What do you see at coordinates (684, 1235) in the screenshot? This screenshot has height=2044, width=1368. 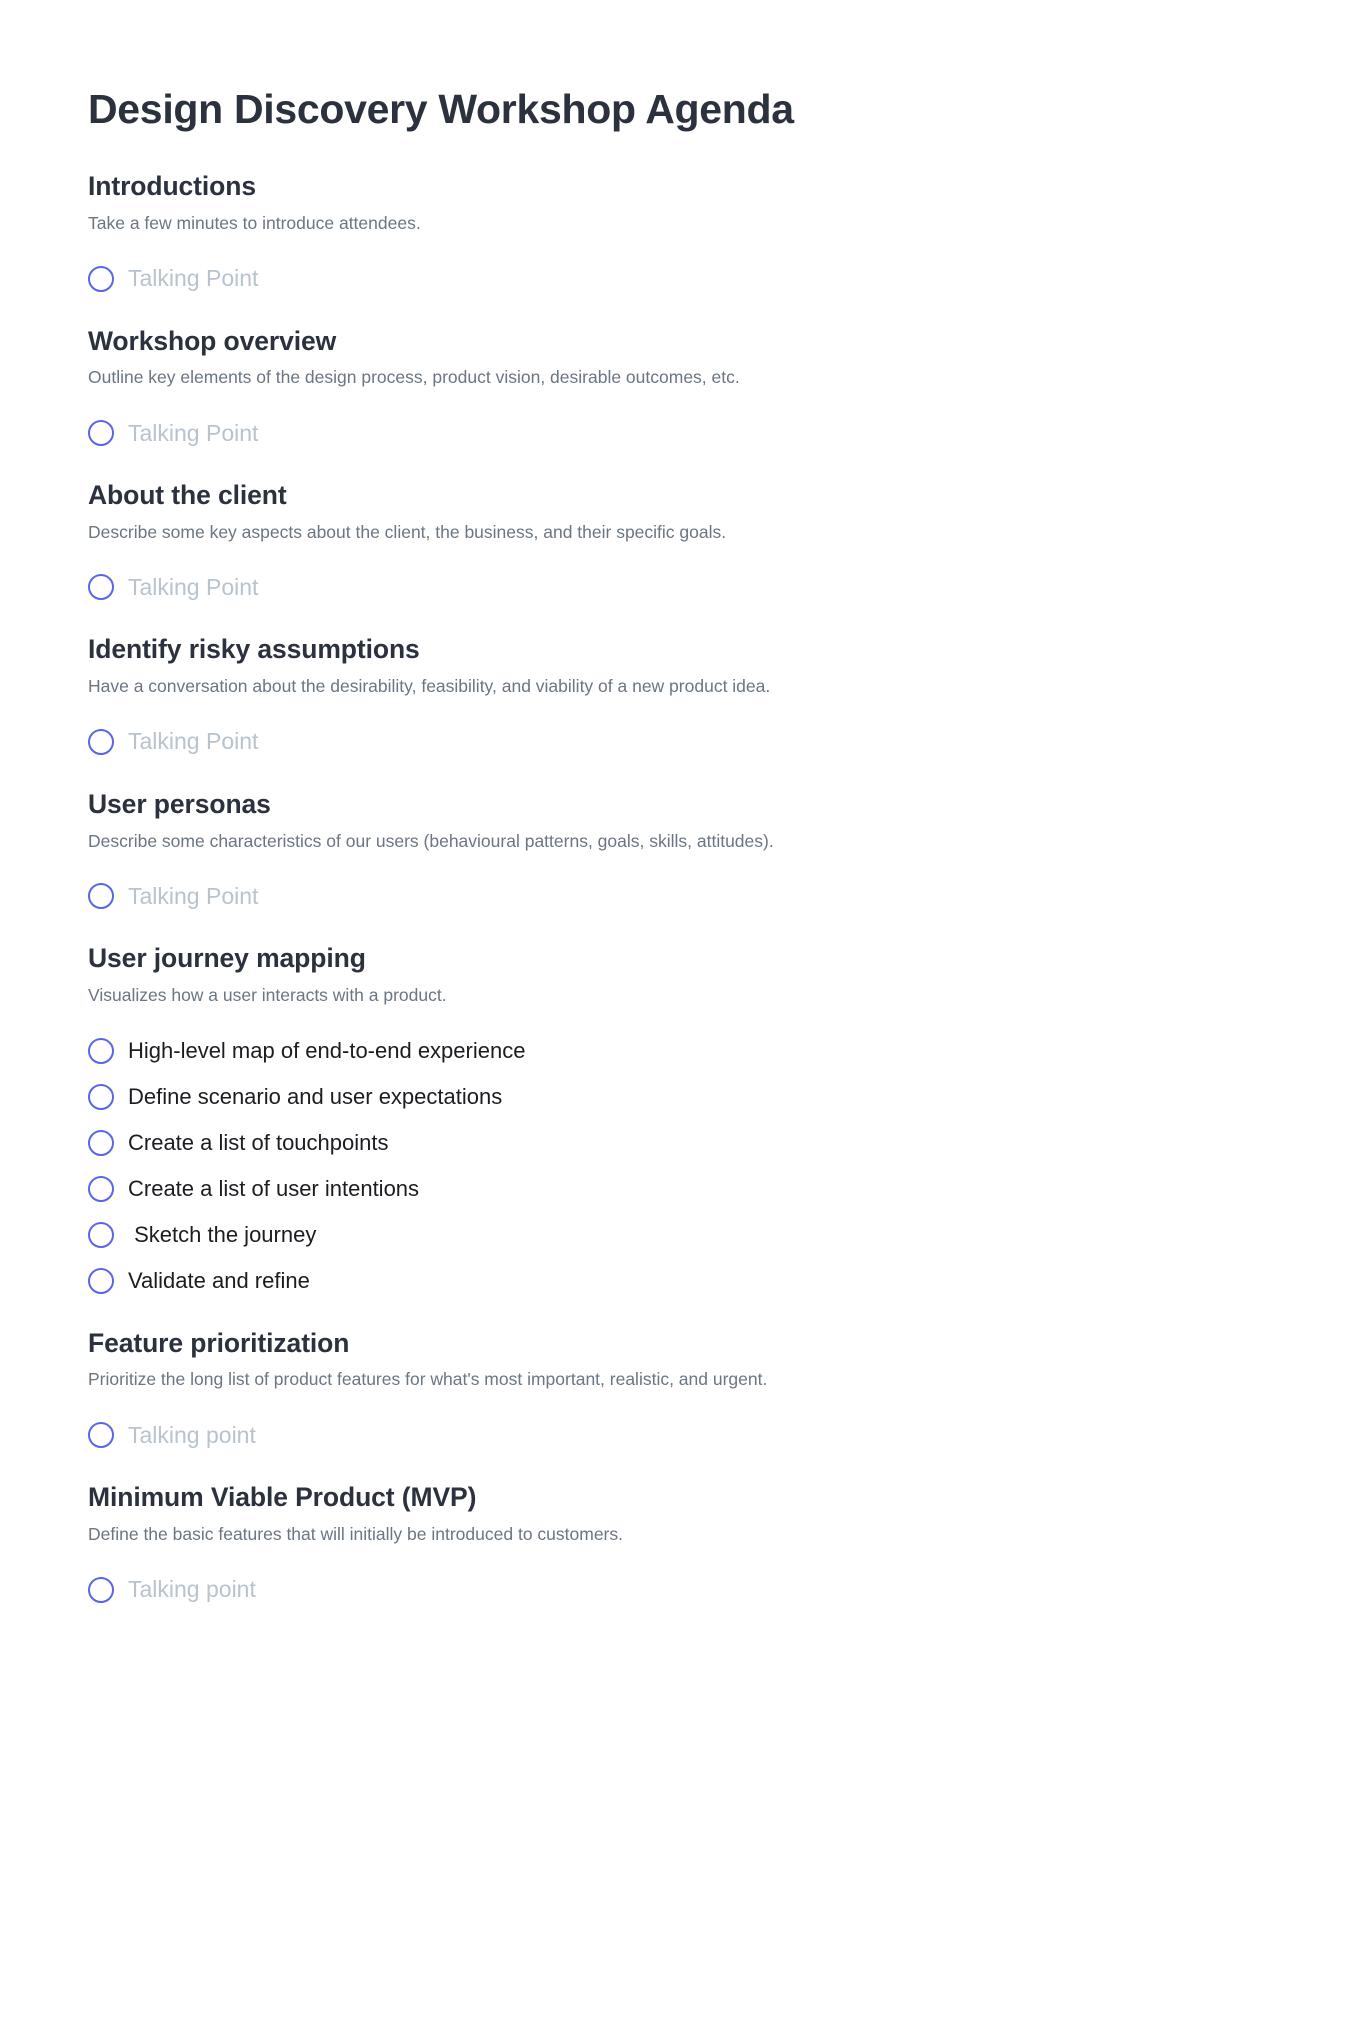 I see `checklist-item: Sketch the journey` at bounding box center [684, 1235].